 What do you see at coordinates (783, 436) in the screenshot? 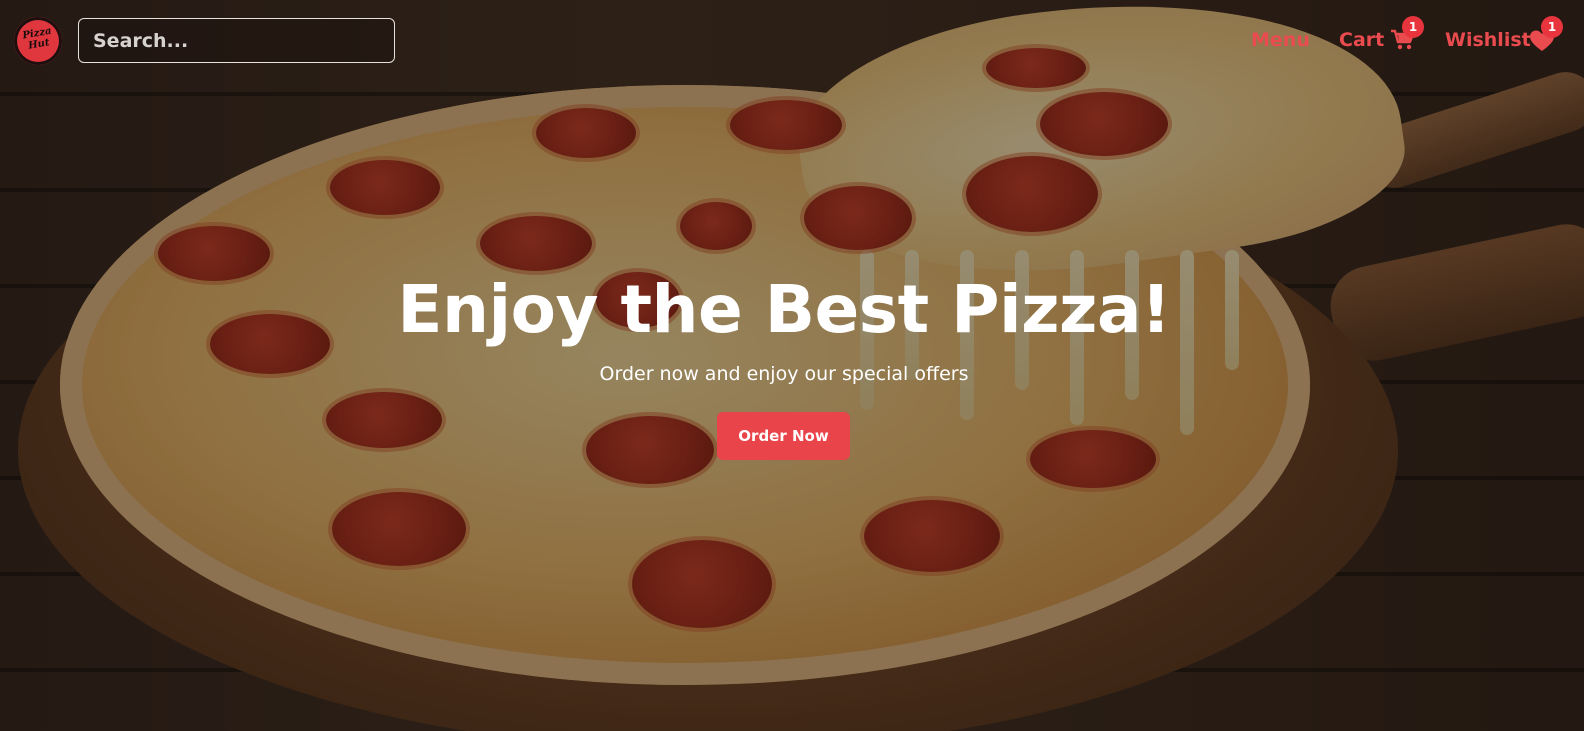
I see `order-now-button: Order Now` at bounding box center [783, 436].